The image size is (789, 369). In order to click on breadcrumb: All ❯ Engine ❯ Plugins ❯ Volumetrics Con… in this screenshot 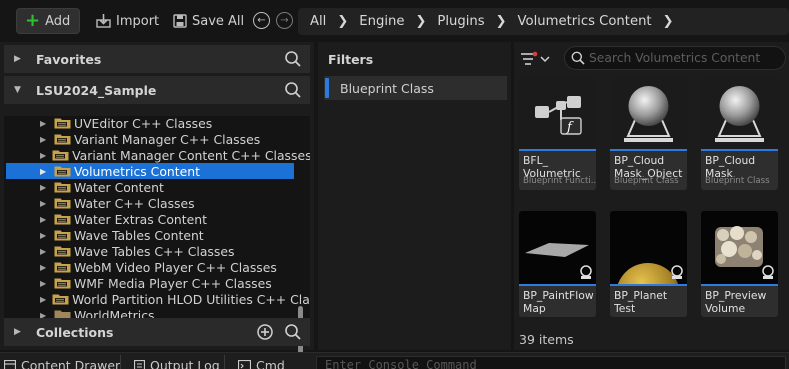, I will do `click(543, 21)`.